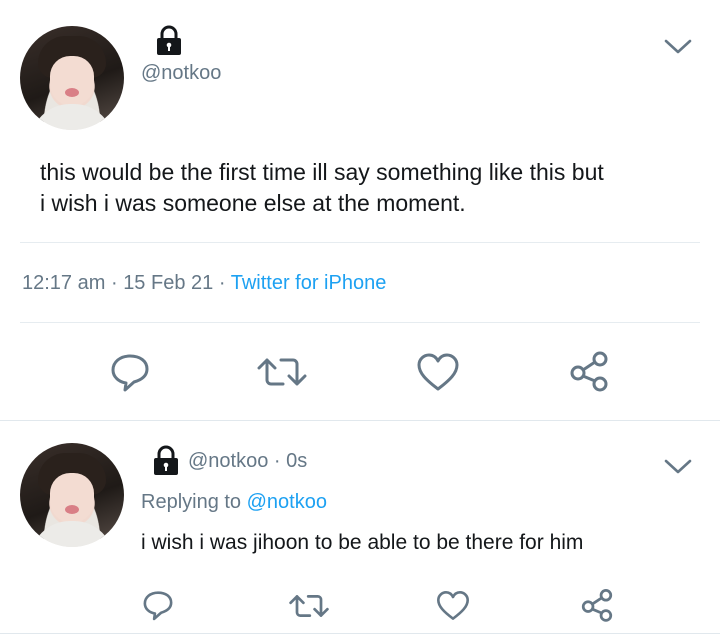  Describe the element at coordinates (253, 203) in the screenshot. I see `tweet-text-line-2: i wish i was someone else at the moment.` at that location.